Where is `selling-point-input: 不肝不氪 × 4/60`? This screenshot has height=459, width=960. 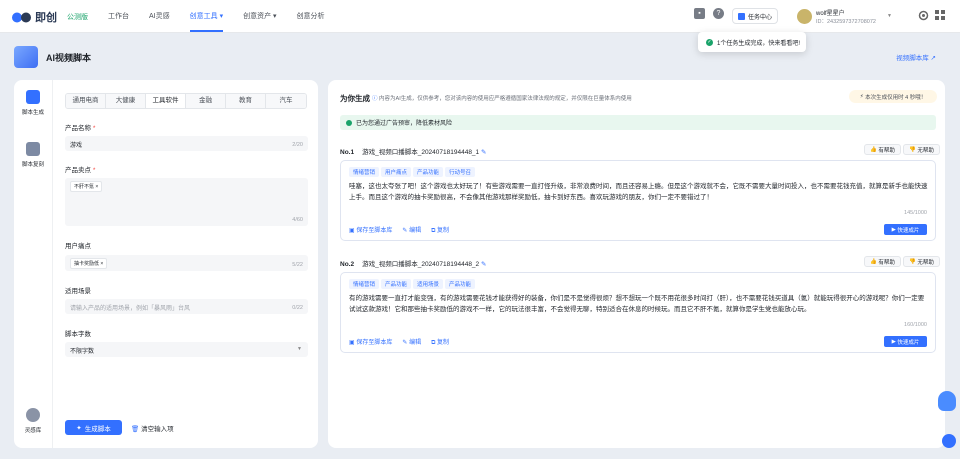 selling-point-input: 不肝不氪 × 4/60 is located at coordinates (186, 202).